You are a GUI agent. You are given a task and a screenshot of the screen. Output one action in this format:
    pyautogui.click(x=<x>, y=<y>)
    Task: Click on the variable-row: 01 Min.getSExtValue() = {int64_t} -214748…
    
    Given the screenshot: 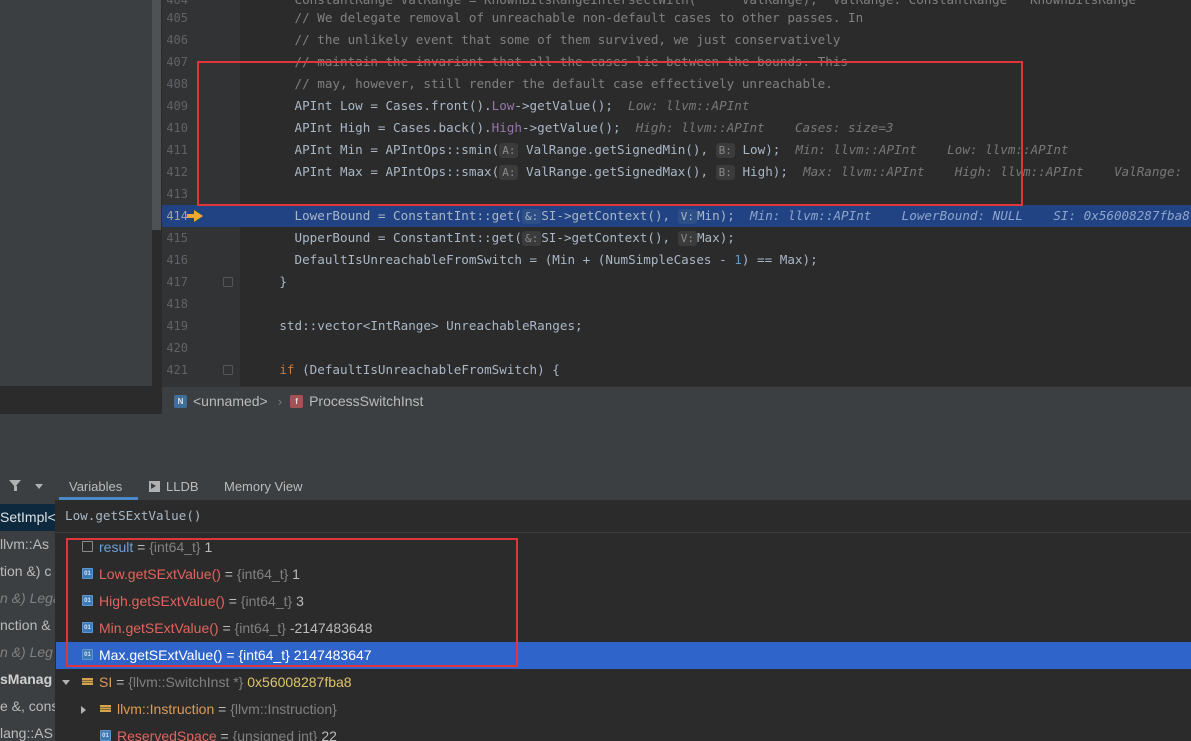 What is the action you would take?
    pyautogui.click(x=623, y=628)
    